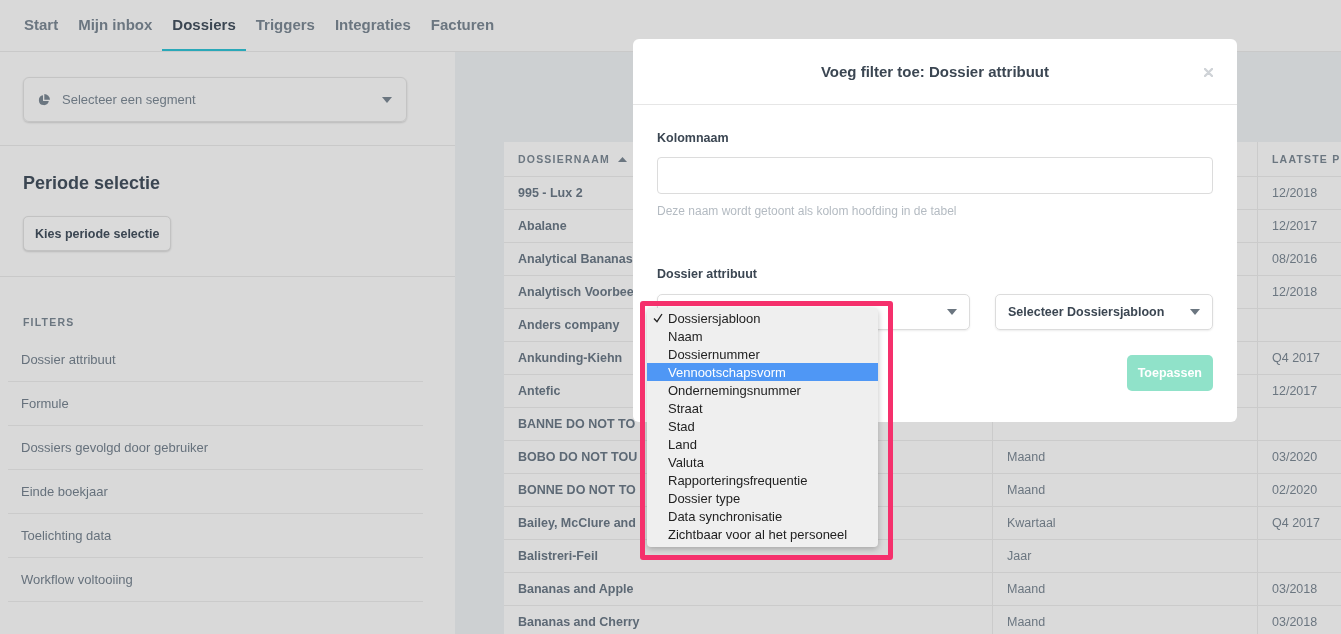  I want to click on table-cell: Bananas and Cherry, so click(748, 620).